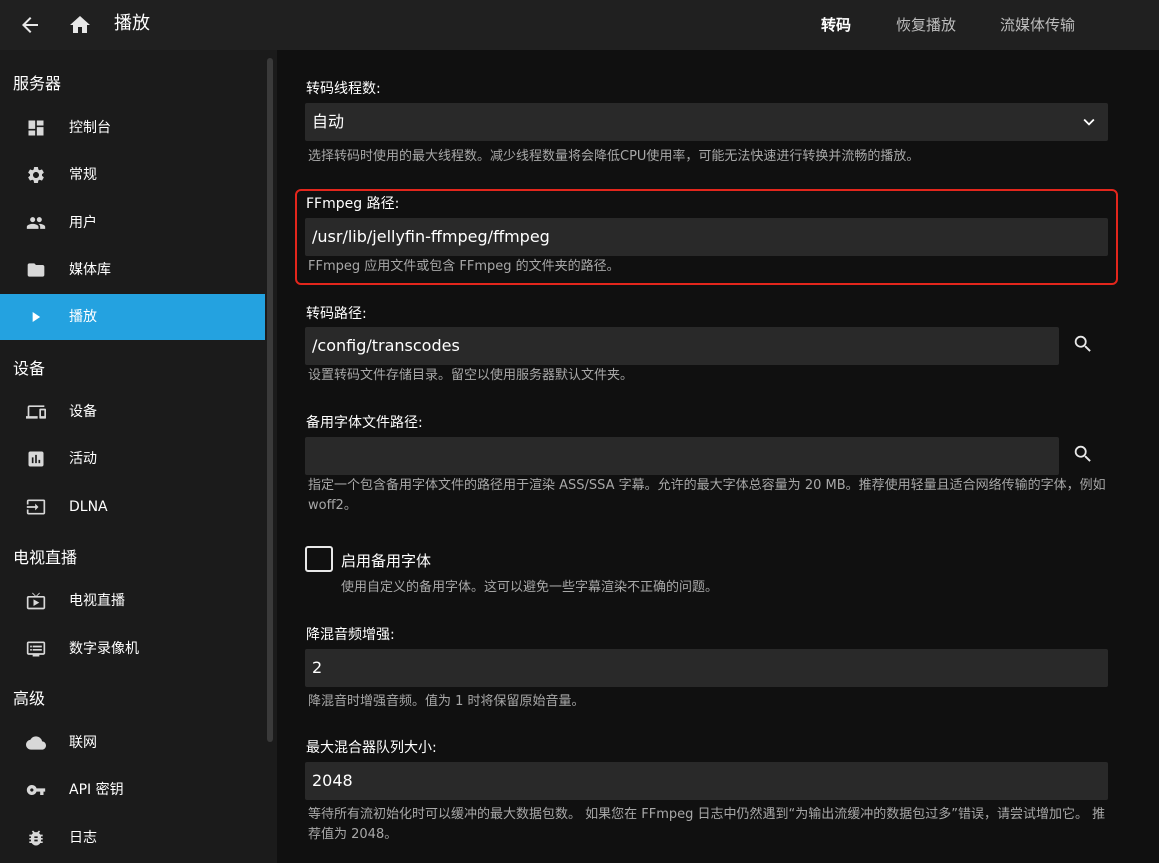  I want to click on sidebar-item-label: 控制台, so click(90, 128).